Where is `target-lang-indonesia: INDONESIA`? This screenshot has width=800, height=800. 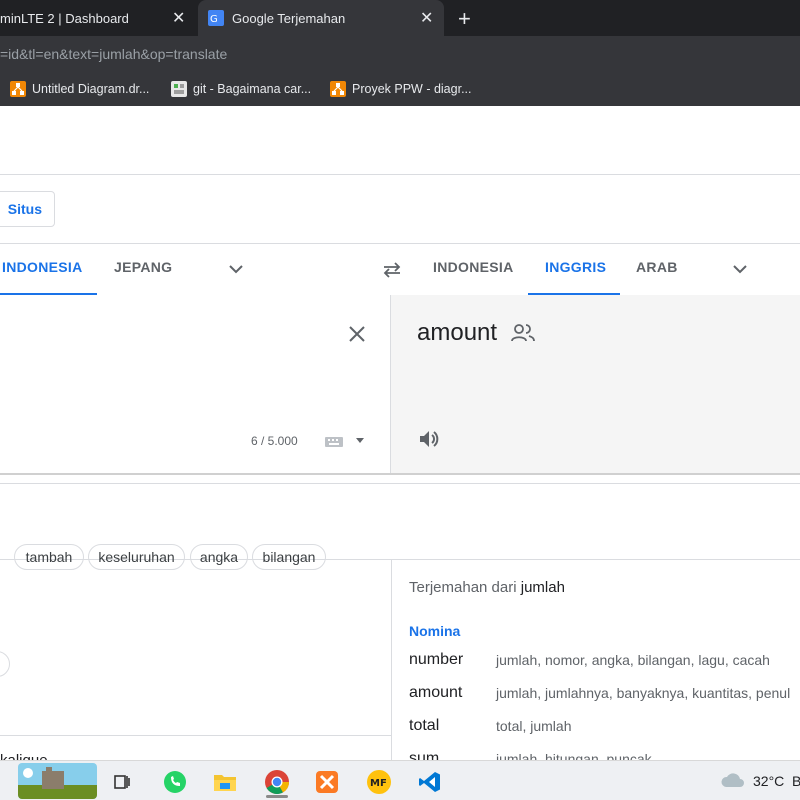
target-lang-indonesia: INDONESIA is located at coordinates (473, 267).